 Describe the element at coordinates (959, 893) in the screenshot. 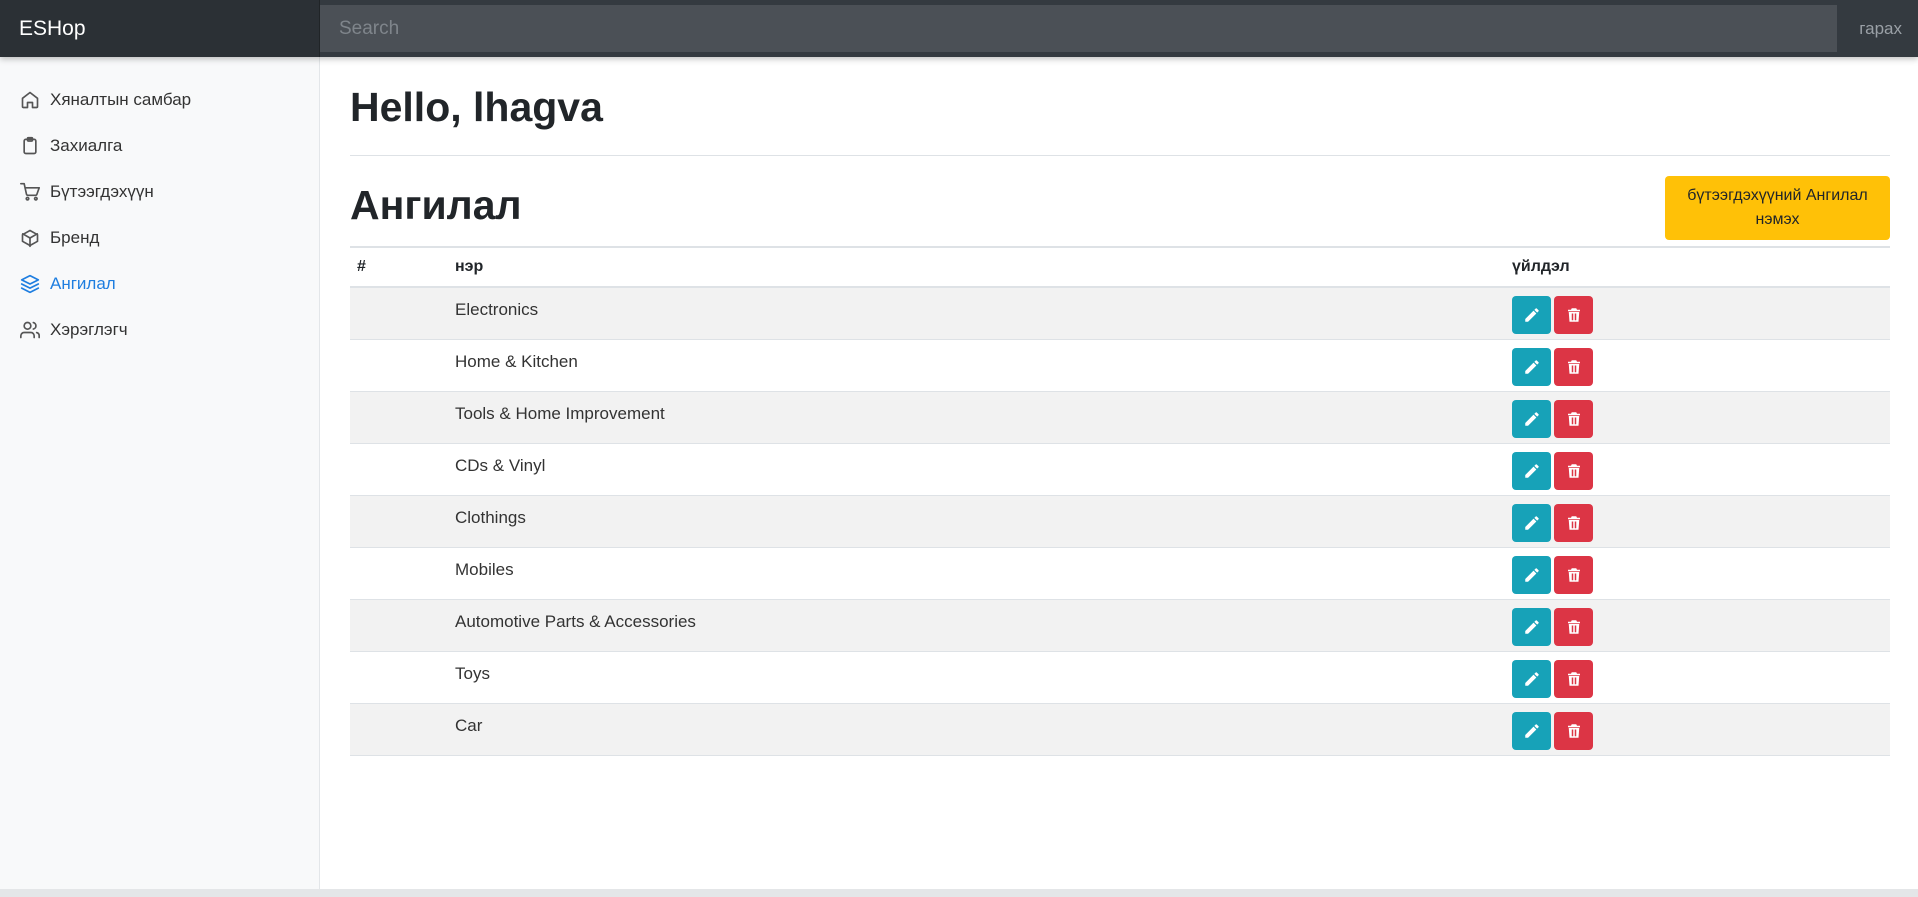

I see `horizontal-scrollbar` at that location.